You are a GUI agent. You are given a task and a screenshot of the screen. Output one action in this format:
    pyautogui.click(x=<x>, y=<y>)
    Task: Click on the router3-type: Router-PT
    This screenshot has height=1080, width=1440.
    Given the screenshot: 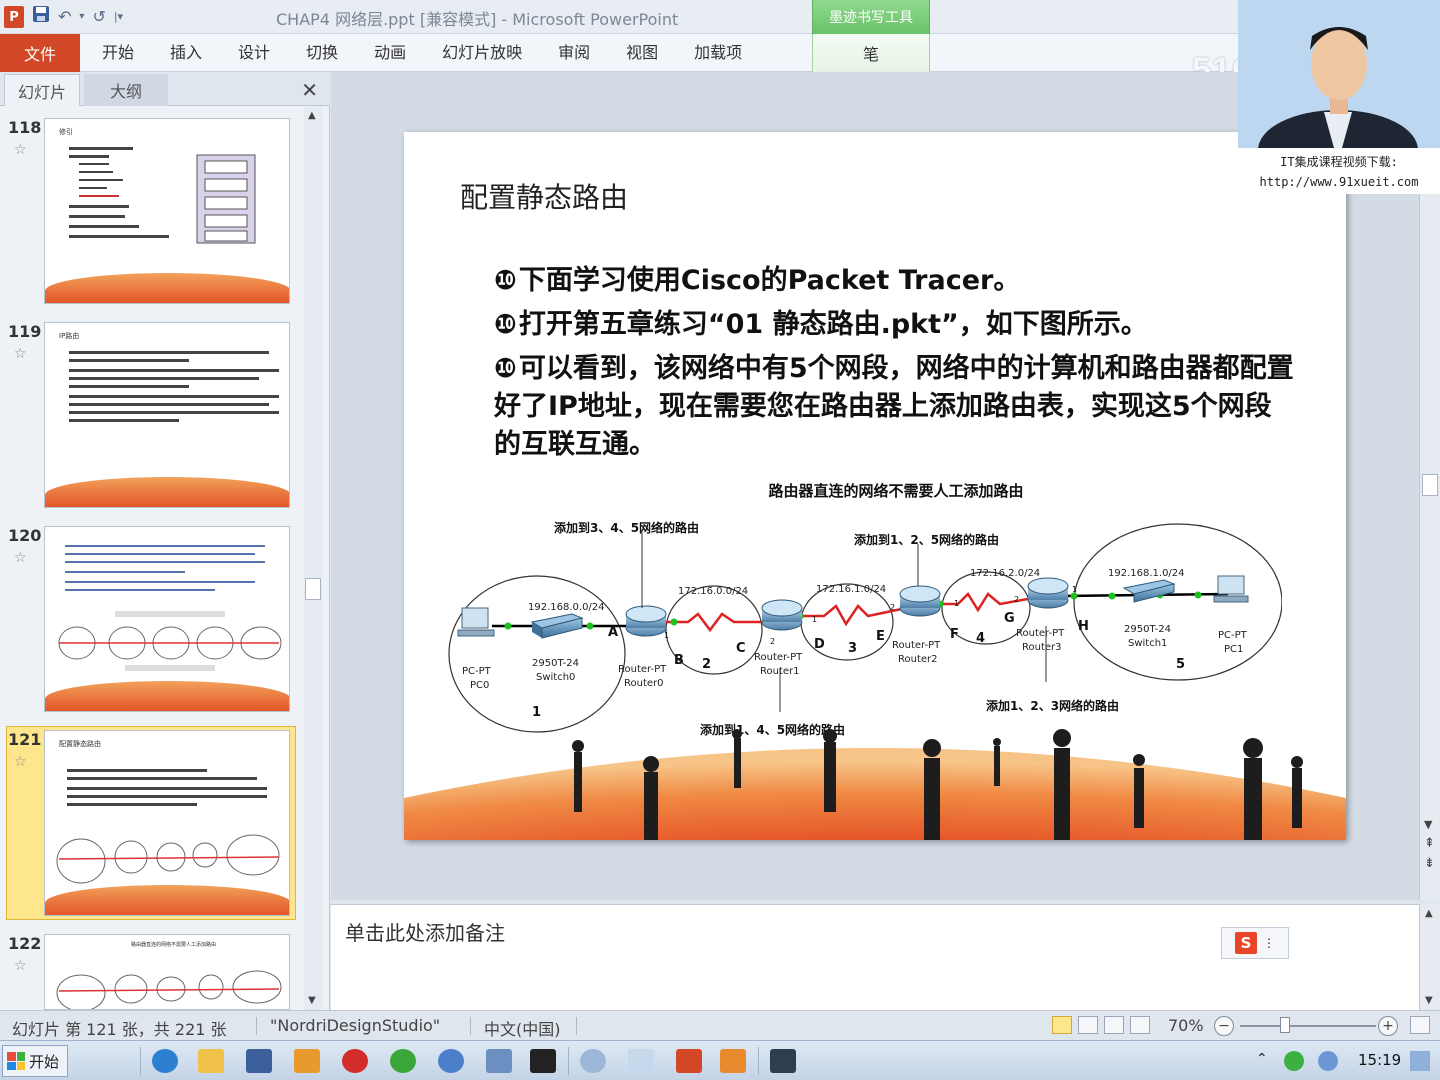 What is the action you would take?
    pyautogui.click(x=1040, y=633)
    